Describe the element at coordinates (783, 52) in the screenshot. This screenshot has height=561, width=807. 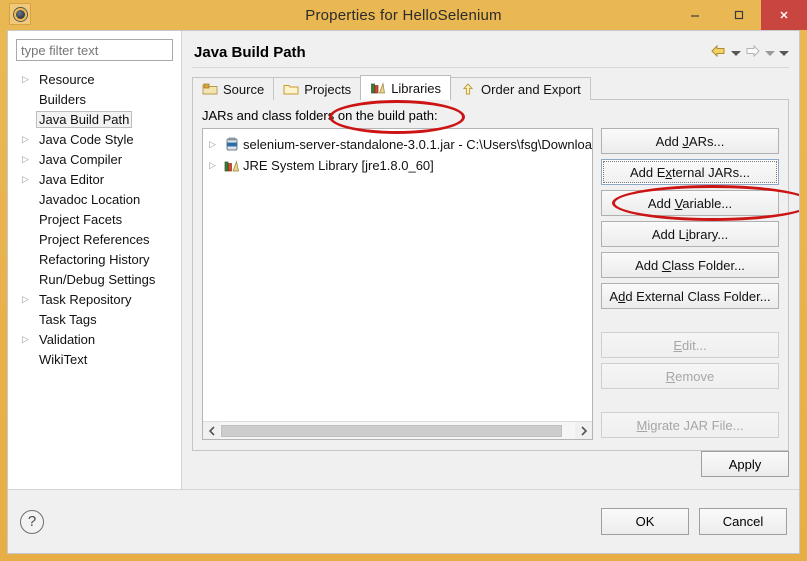
I see `page-menu-chevron-down-icon` at that location.